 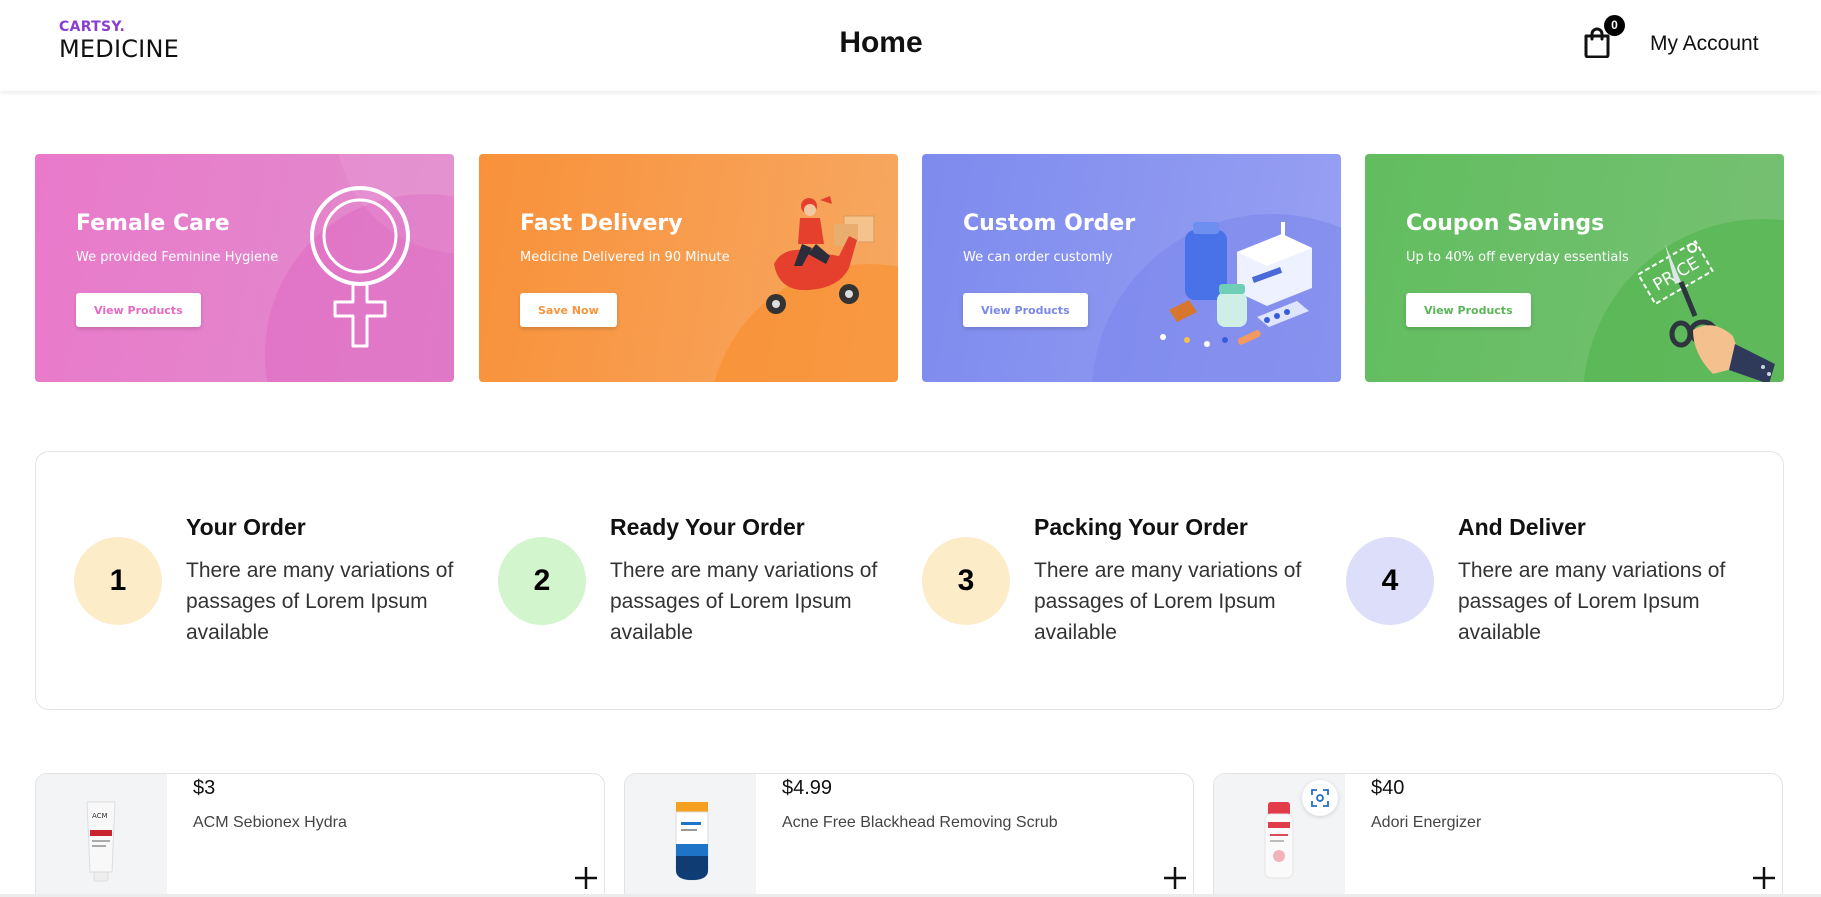 What do you see at coordinates (707, 527) in the screenshot?
I see `step-title: Ready Your Order` at bounding box center [707, 527].